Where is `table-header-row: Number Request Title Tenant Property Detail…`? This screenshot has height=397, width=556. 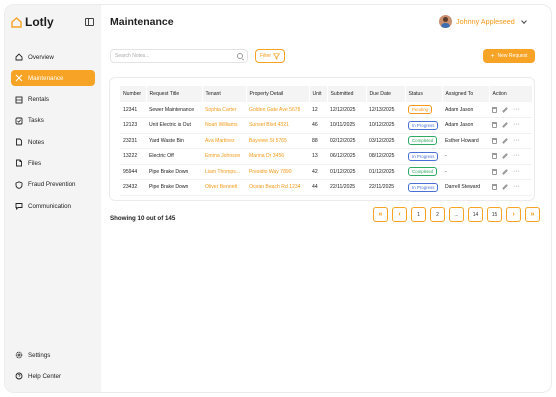
table-header-row: Number Request Title Tenant Property Detail… is located at coordinates (326, 94).